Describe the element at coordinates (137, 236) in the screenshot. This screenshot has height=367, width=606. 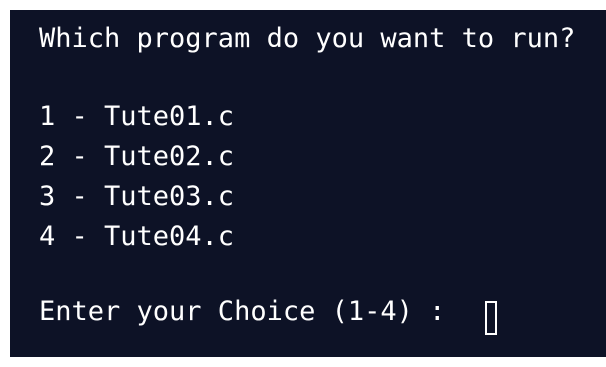
I see `menu-option-4: 4 - Tute04.c` at that location.